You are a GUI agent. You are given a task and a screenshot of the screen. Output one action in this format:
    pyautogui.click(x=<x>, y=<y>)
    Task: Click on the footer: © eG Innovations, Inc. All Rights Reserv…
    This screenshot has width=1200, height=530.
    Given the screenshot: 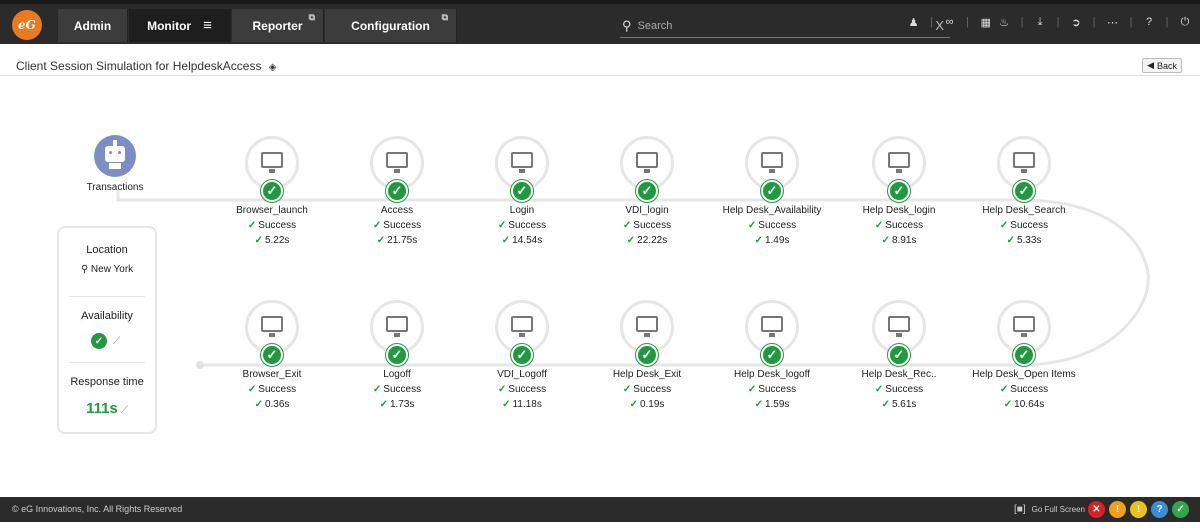 What is the action you would take?
    pyautogui.click(x=600, y=509)
    